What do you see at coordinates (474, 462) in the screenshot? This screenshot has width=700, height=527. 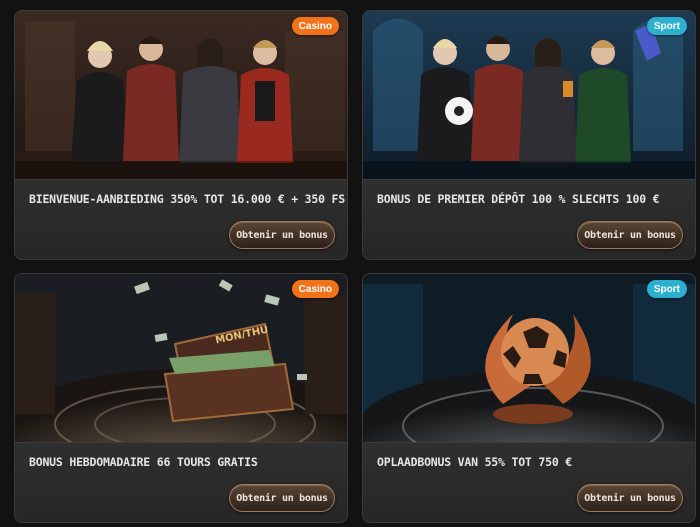 I see `promo-title: Oplaadbonus van 55% tot 750 €` at bounding box center [474, 462].